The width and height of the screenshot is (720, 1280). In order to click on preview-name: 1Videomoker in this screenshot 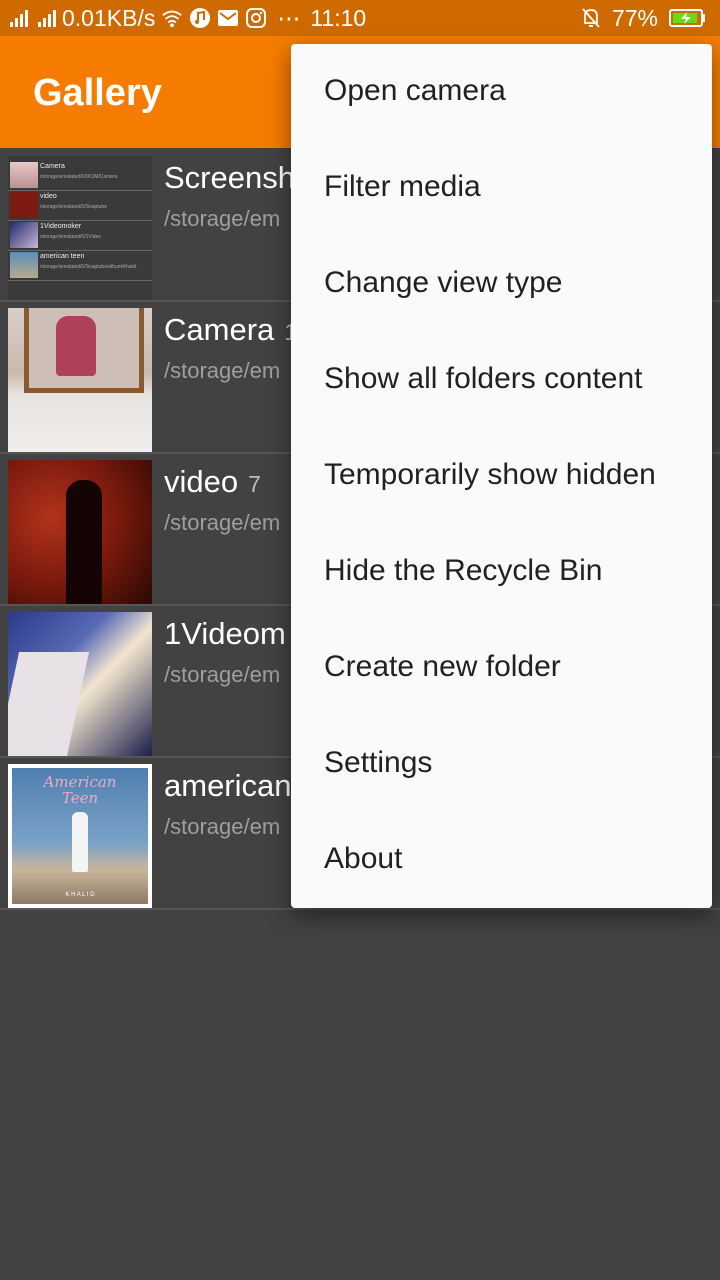, I will do `click(61, 226)`.